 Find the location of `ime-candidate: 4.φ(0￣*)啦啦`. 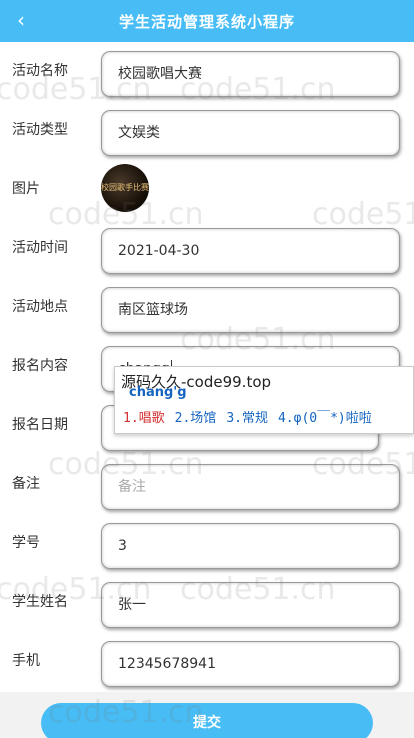

ime-candidate: 4.φ(0￣*)啦啦 is located at coordinates (325, 416).